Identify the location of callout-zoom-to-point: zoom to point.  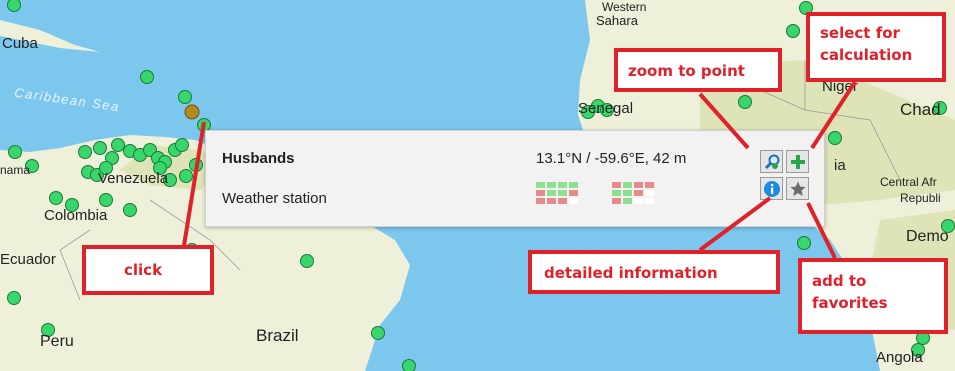
(698, 70).